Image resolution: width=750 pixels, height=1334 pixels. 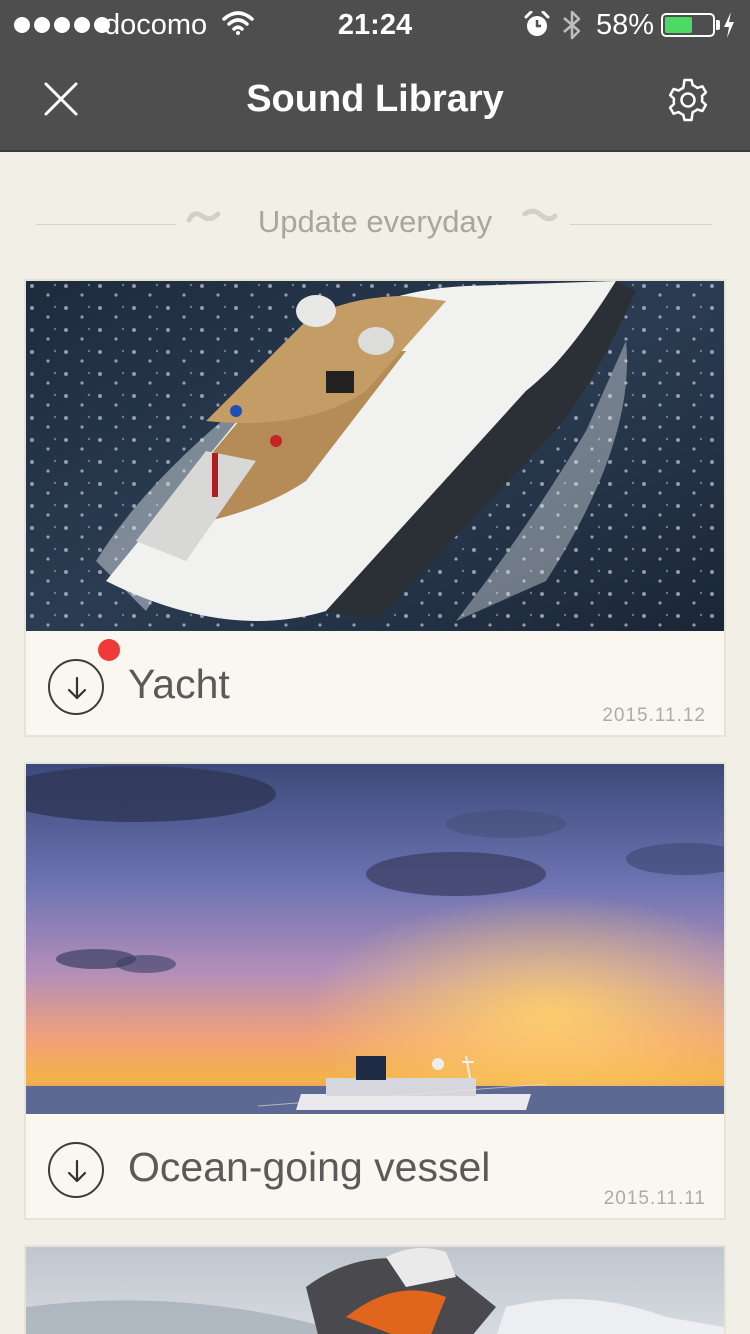 I want to click on sound-date: 2015.11.11, so click(x=654, y=1198).